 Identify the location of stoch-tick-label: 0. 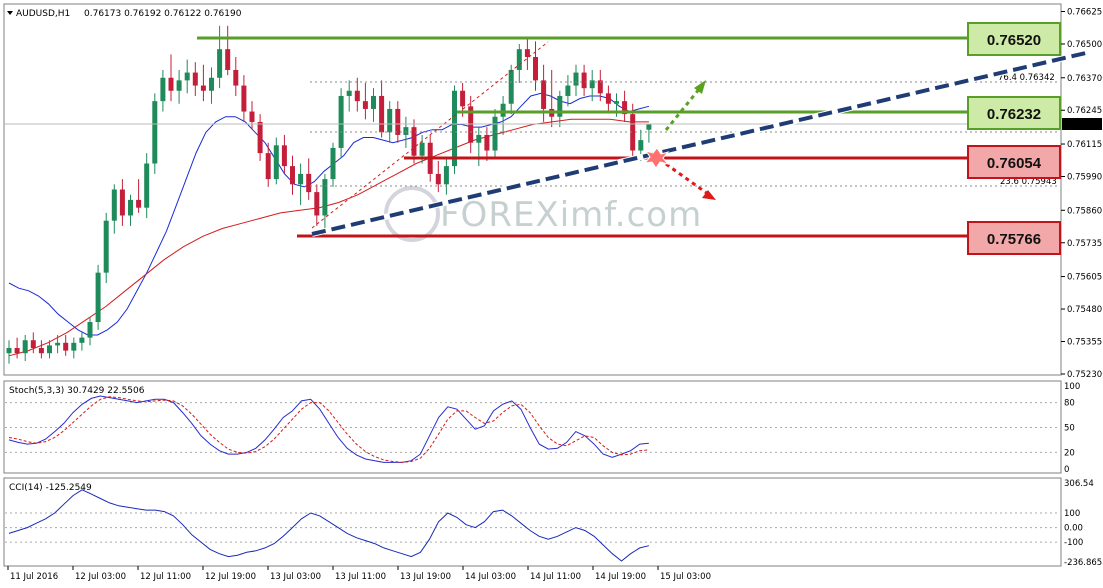
(1066, 470).